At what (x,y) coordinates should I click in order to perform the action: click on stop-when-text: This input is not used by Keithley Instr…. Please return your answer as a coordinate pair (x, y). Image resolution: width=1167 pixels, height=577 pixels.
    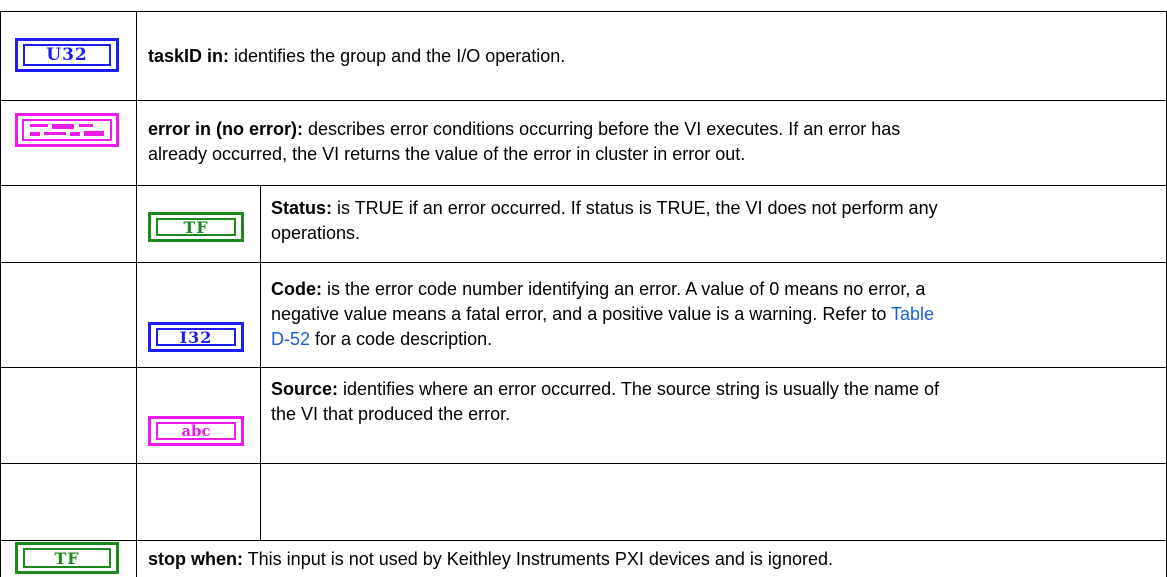
    Looking at the image, I should click on (538, 559).